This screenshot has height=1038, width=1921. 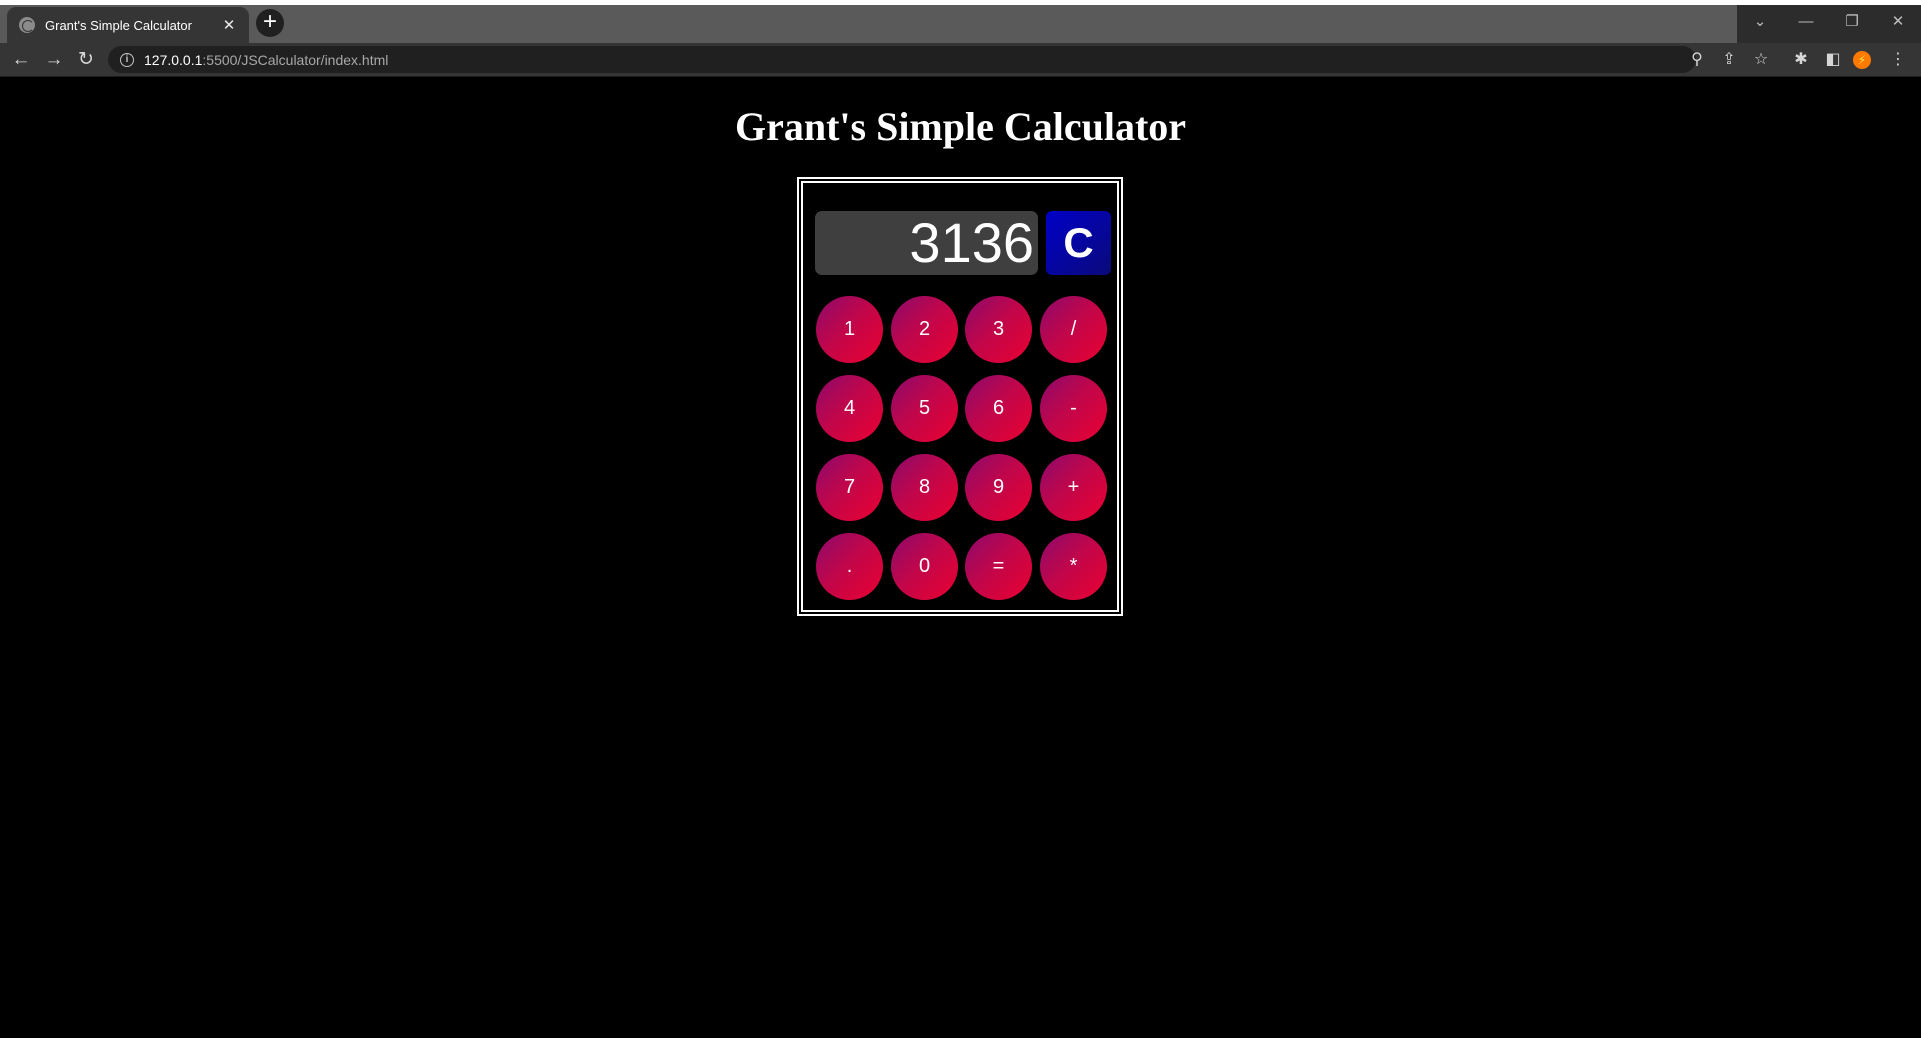 What do you see at coordinates (127, 59) in the screenshot?
I see `site-info-icon: i` at bounding box center [127, 59].